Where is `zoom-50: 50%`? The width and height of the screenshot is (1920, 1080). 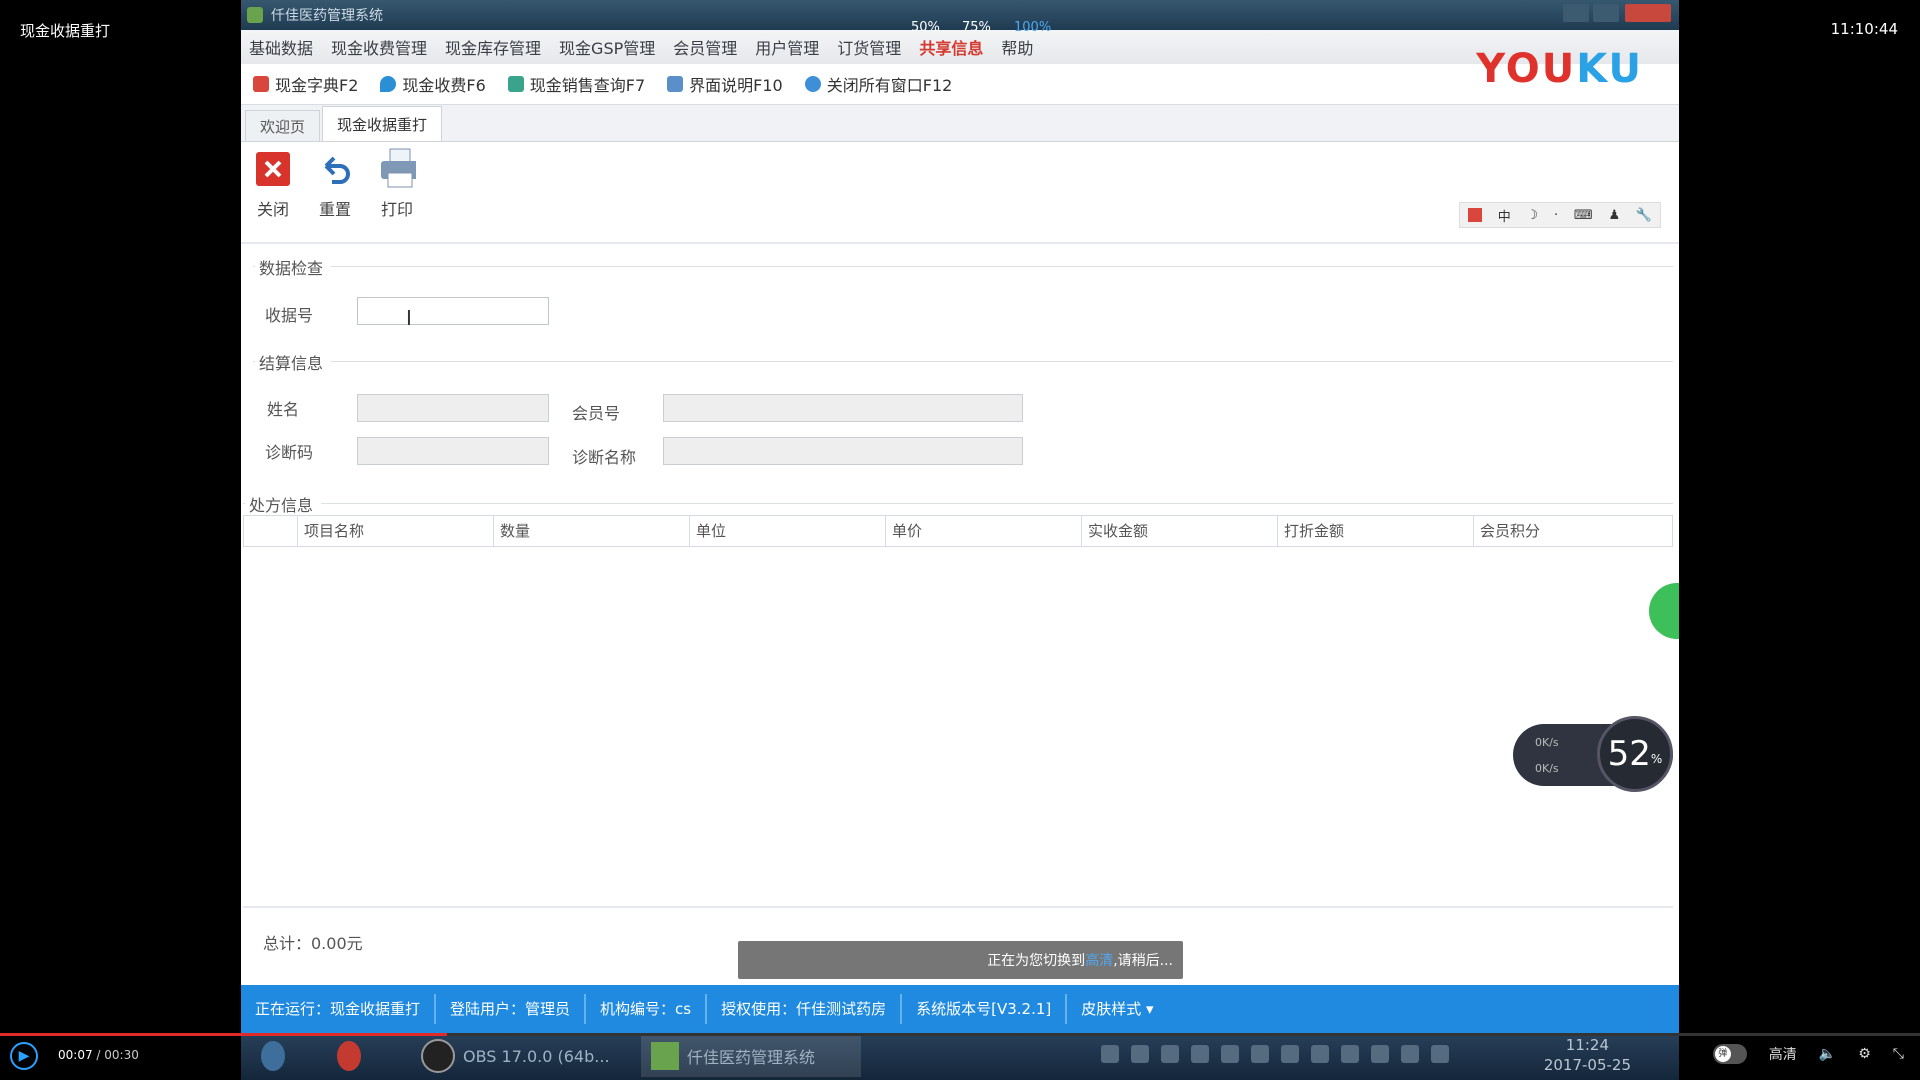
zoom-50: 50% is located at coordinates (925, 27).